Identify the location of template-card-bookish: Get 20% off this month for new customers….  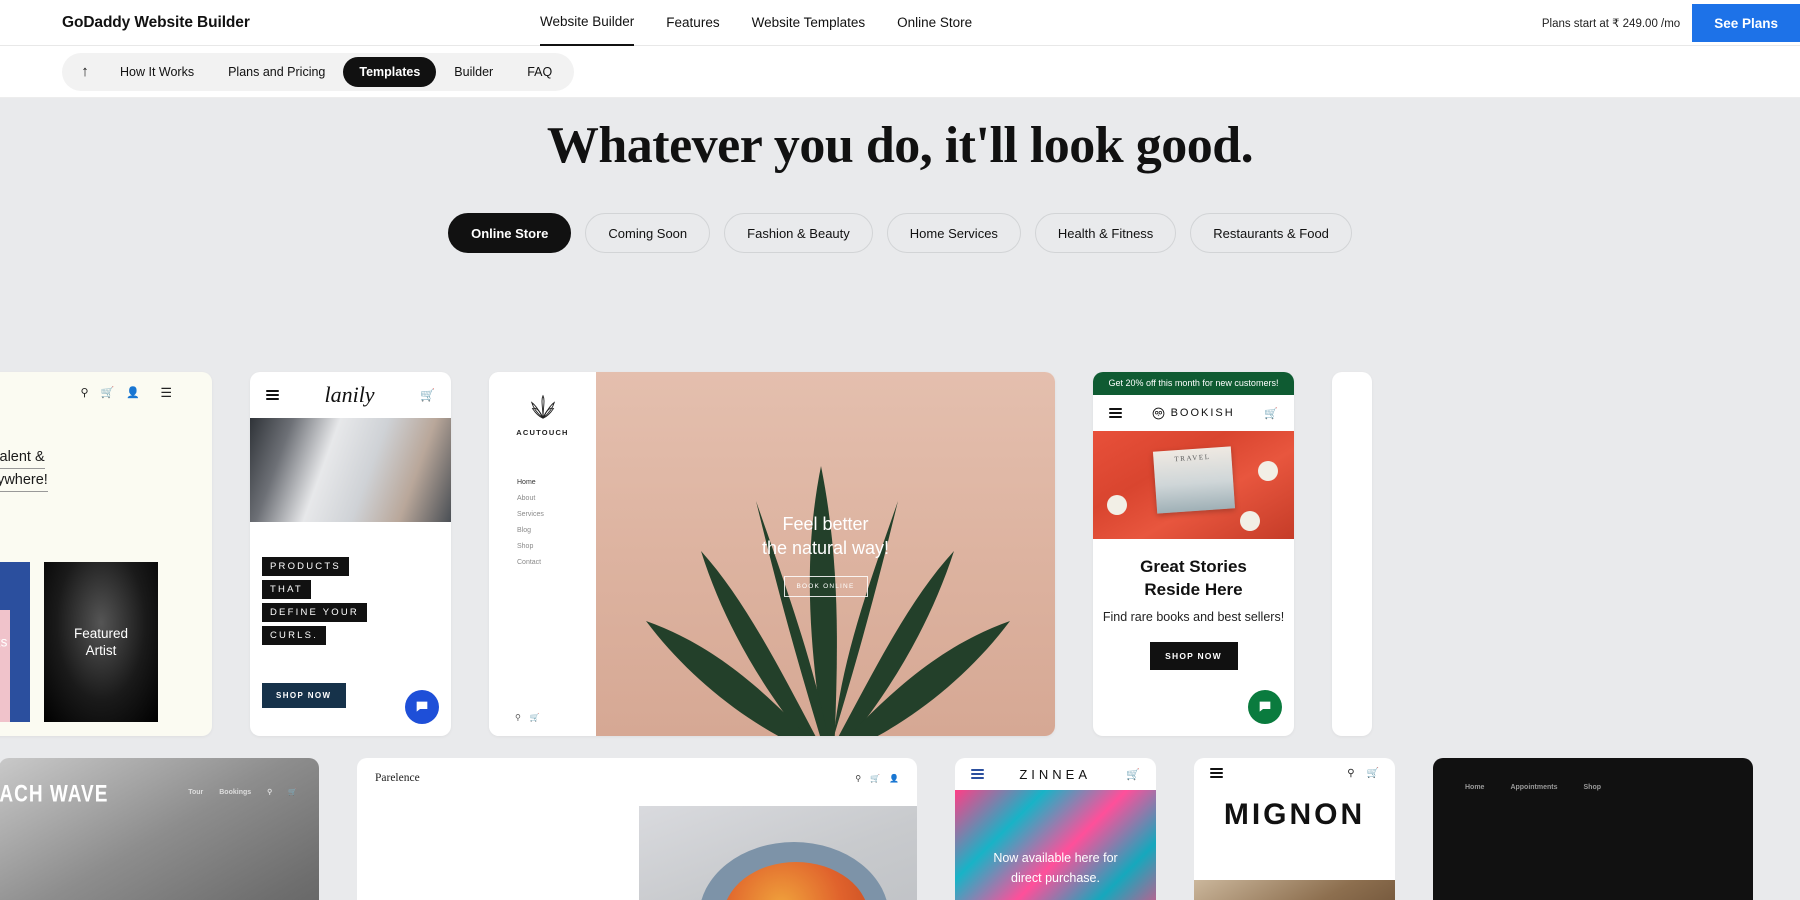
(1193, 554).